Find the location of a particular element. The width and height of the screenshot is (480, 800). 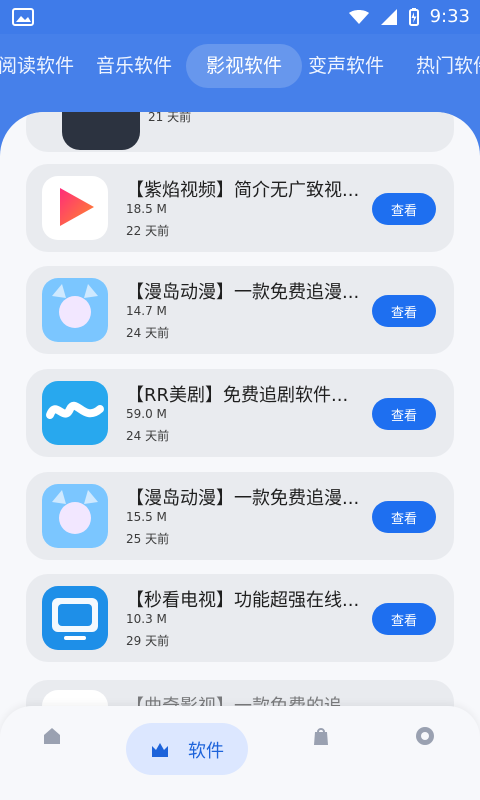

list-item: 21 天前 is located at coordinates (240, 132).